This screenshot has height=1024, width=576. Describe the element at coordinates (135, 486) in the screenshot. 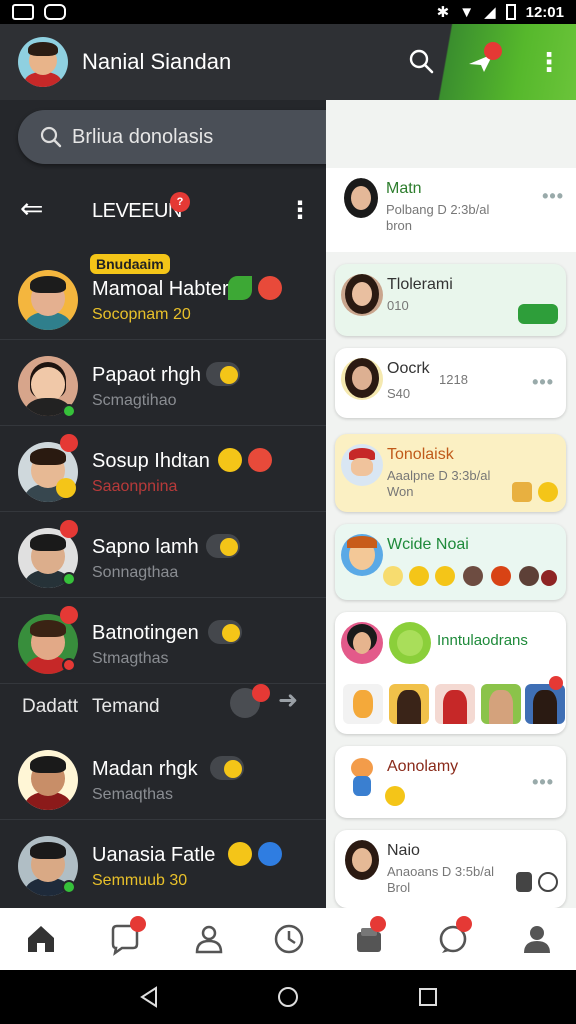

I see `chat-preview: Saaonpnina` at that location.